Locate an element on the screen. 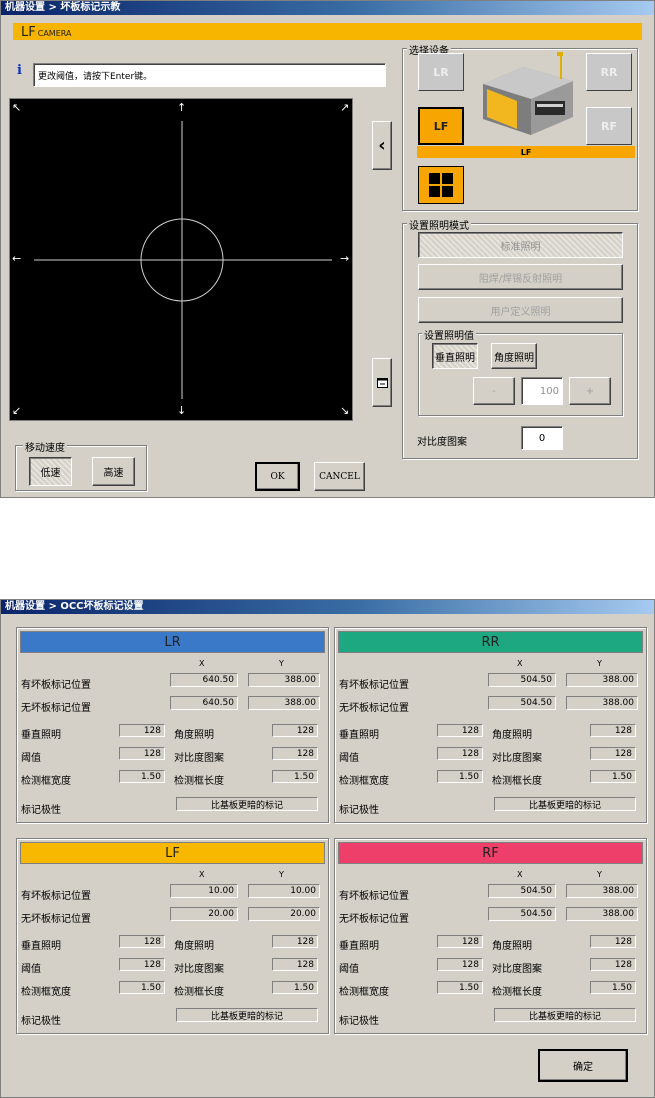 This screenshot has height=1098, width=655. panel-name: LR is located at coordinates (172, 642).